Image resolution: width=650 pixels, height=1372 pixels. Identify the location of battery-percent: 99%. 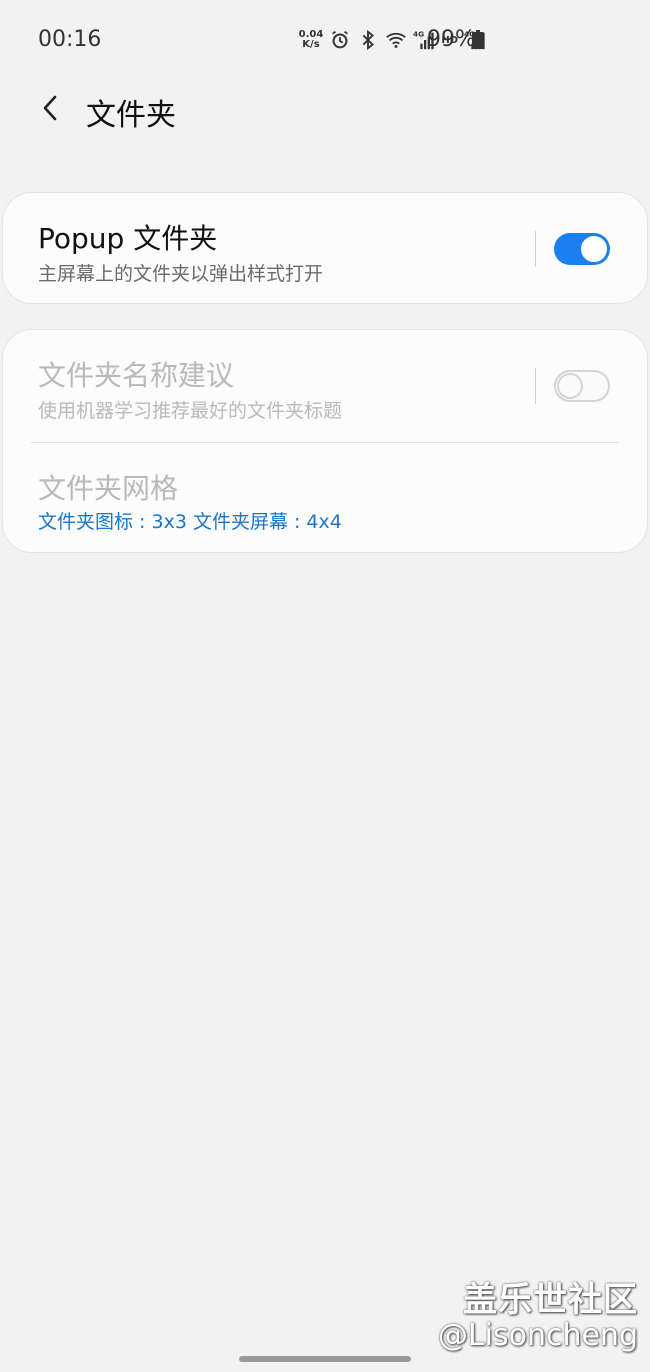
(451, 39).